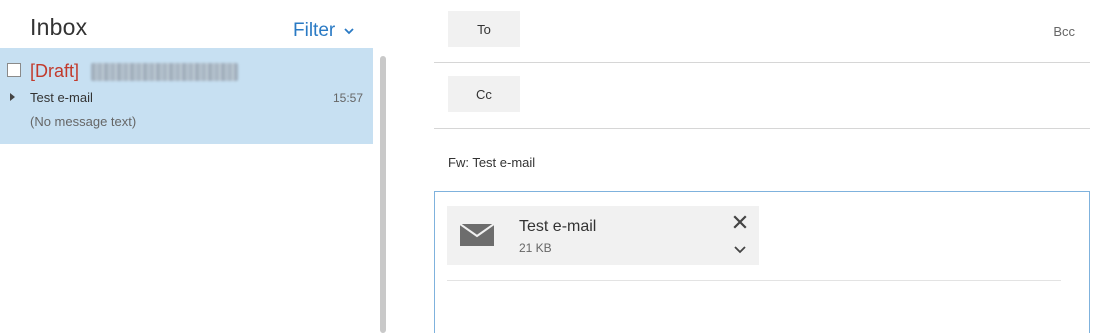 This screenshot has width=1110, height=333. What do you see at coordinates (314, 30) in the screenshot?
I see `filter-label: Filter` at bounding box center [314, 30].